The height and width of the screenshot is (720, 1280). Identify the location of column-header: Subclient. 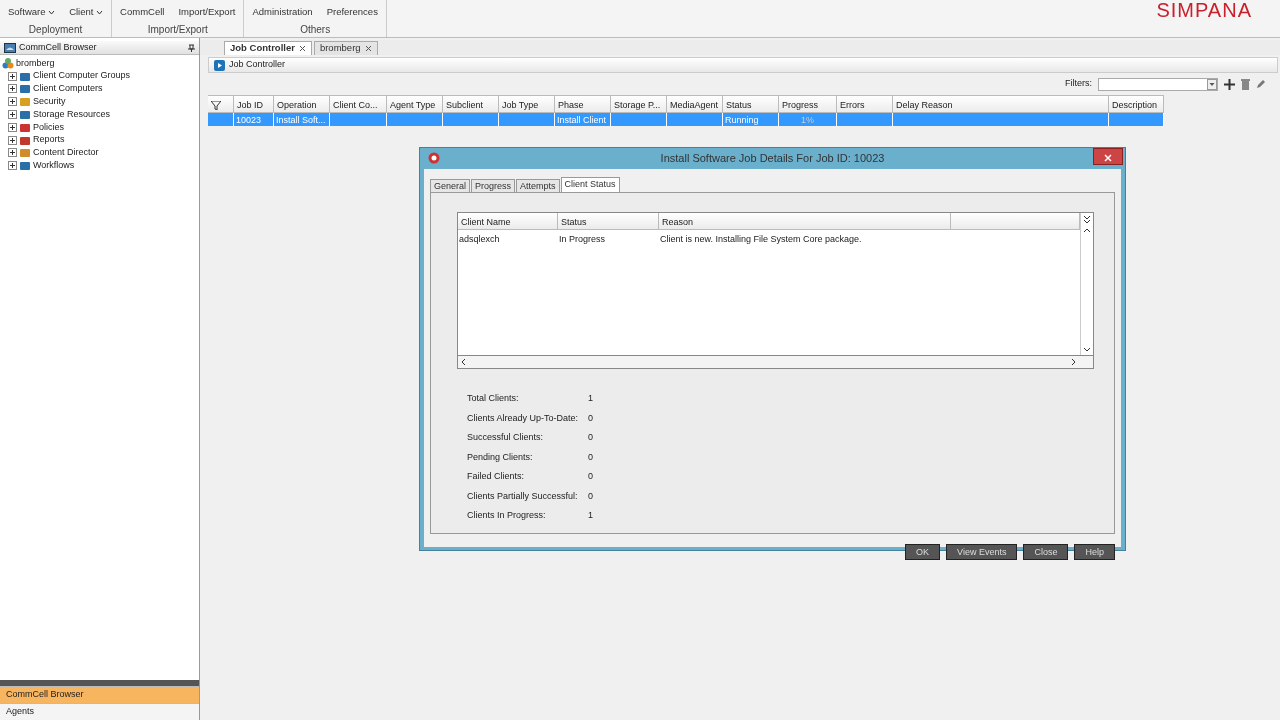
(471, 104).